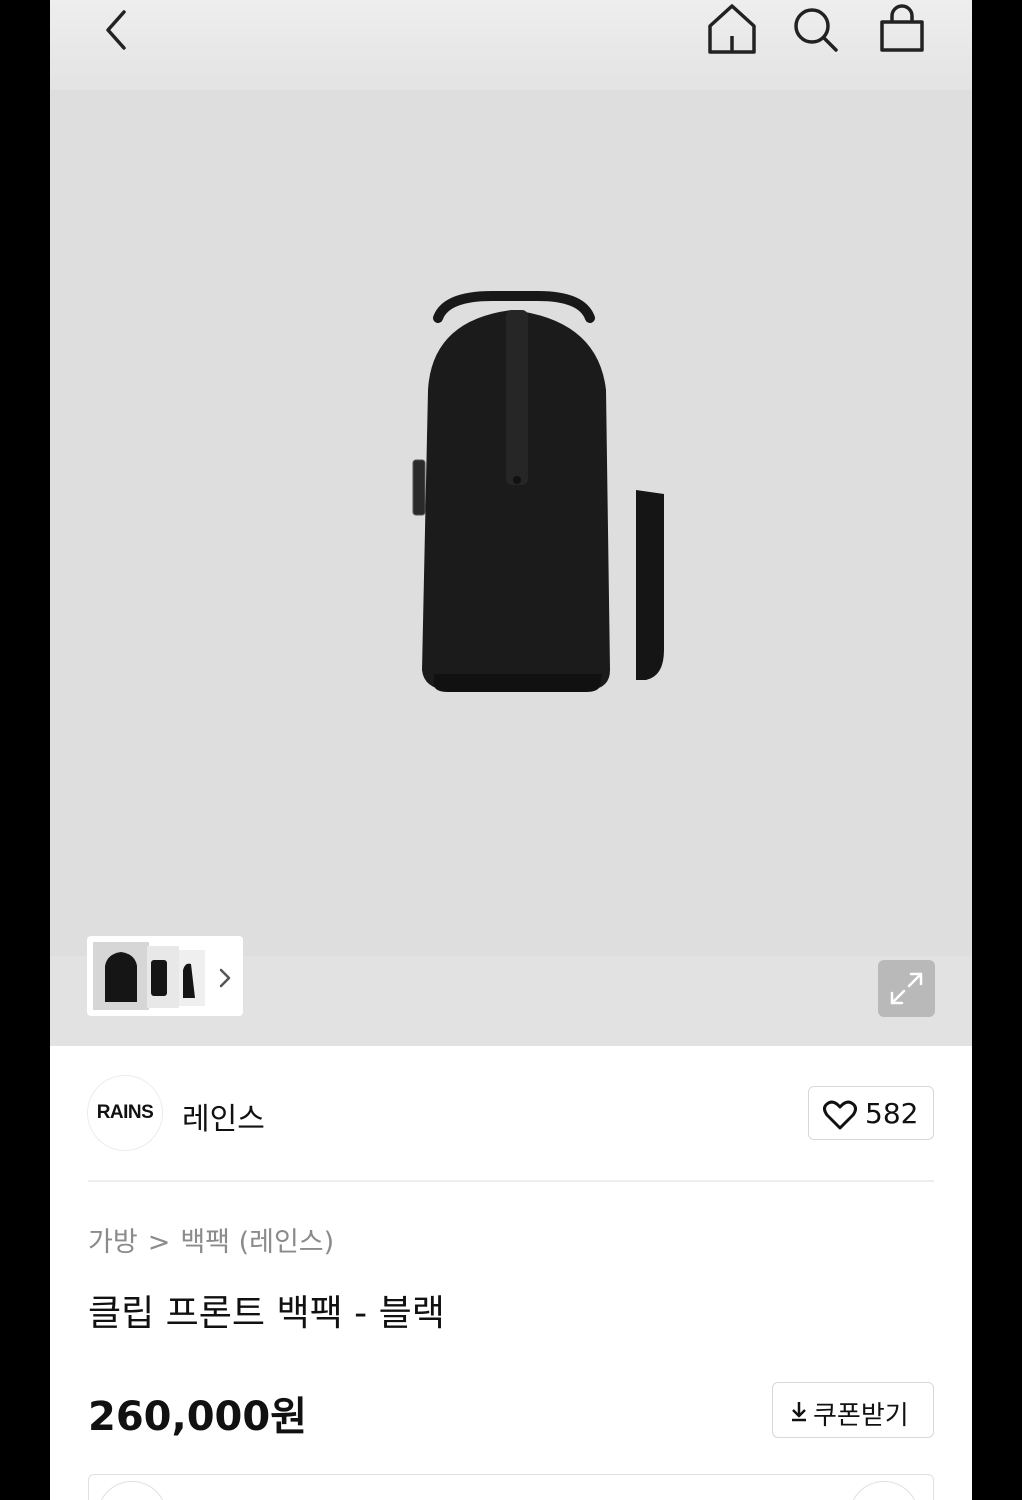  I want to click on expand-icon, so click(906, 988).